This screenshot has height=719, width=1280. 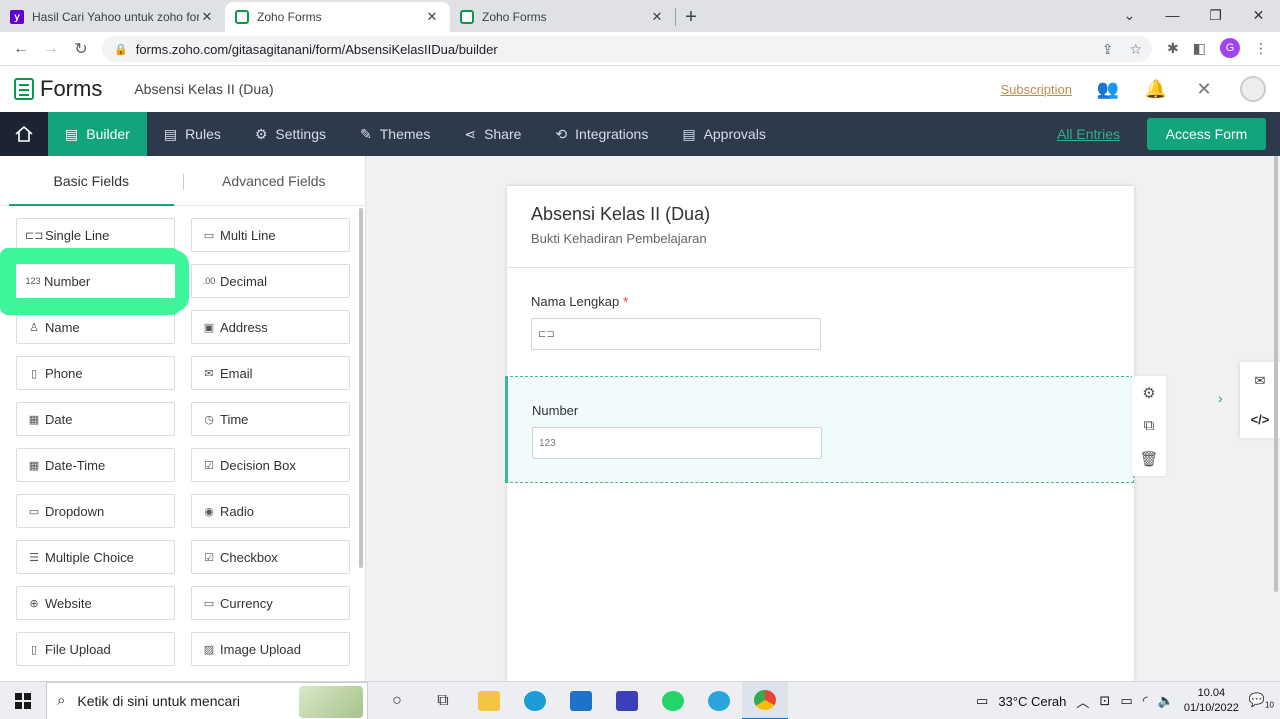 What do you see at coordinates (1253, 89) in the screenshot?
I see `user-avatar` at bounding box center [1253, 89].